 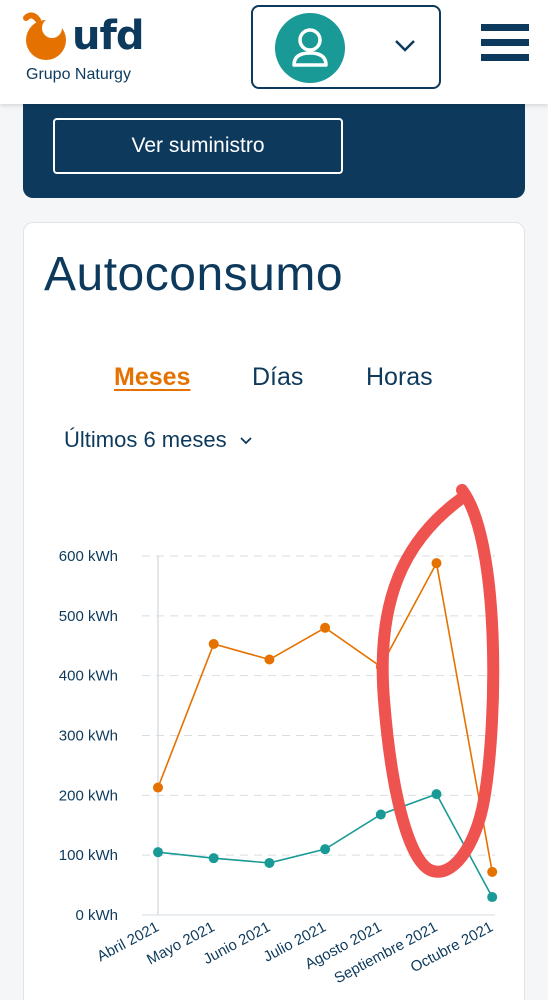 I want to click on supply-card: Ver suministro, so click(x=274, y=151).